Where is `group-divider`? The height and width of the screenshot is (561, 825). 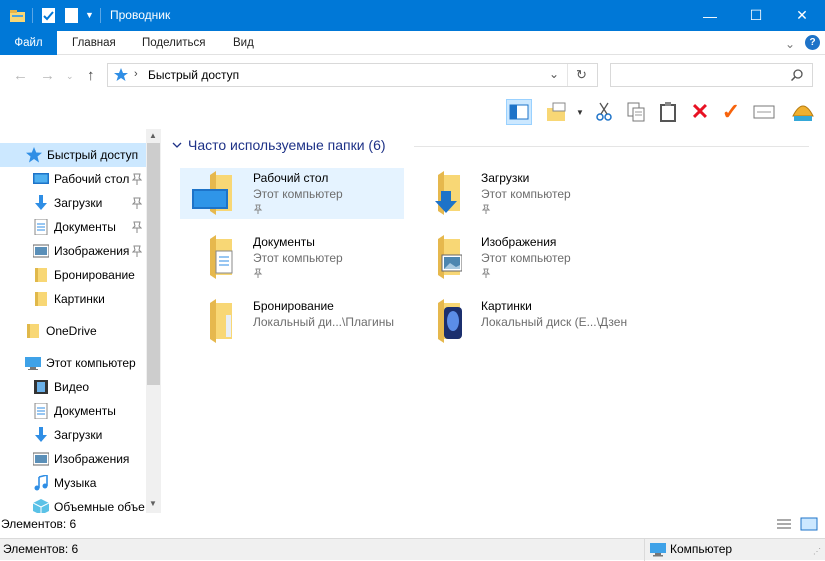
group-divider is located at coordinates (611, 146).